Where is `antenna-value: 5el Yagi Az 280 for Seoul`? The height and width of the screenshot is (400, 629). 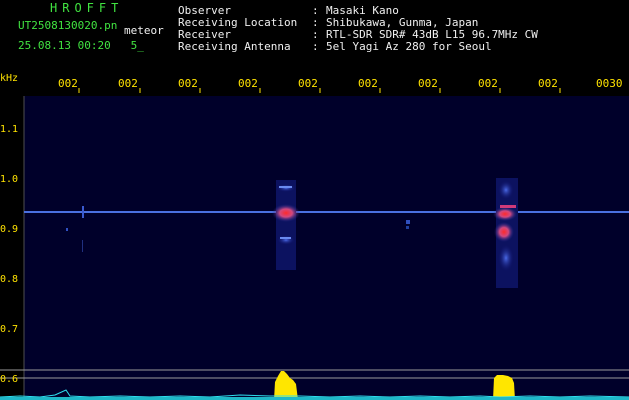 antenna-value: 5el Yagi Az 280 for Seoul is located at coordinates (409, 46).